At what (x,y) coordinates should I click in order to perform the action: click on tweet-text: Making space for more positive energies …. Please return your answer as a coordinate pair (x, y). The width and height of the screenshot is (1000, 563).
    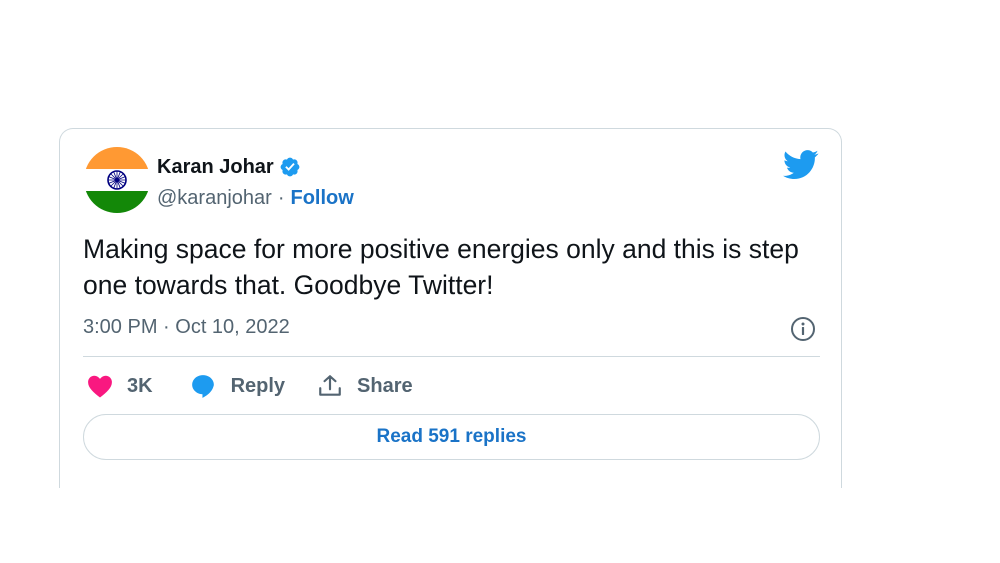
    Looking at the image, I should click on (441, 267).